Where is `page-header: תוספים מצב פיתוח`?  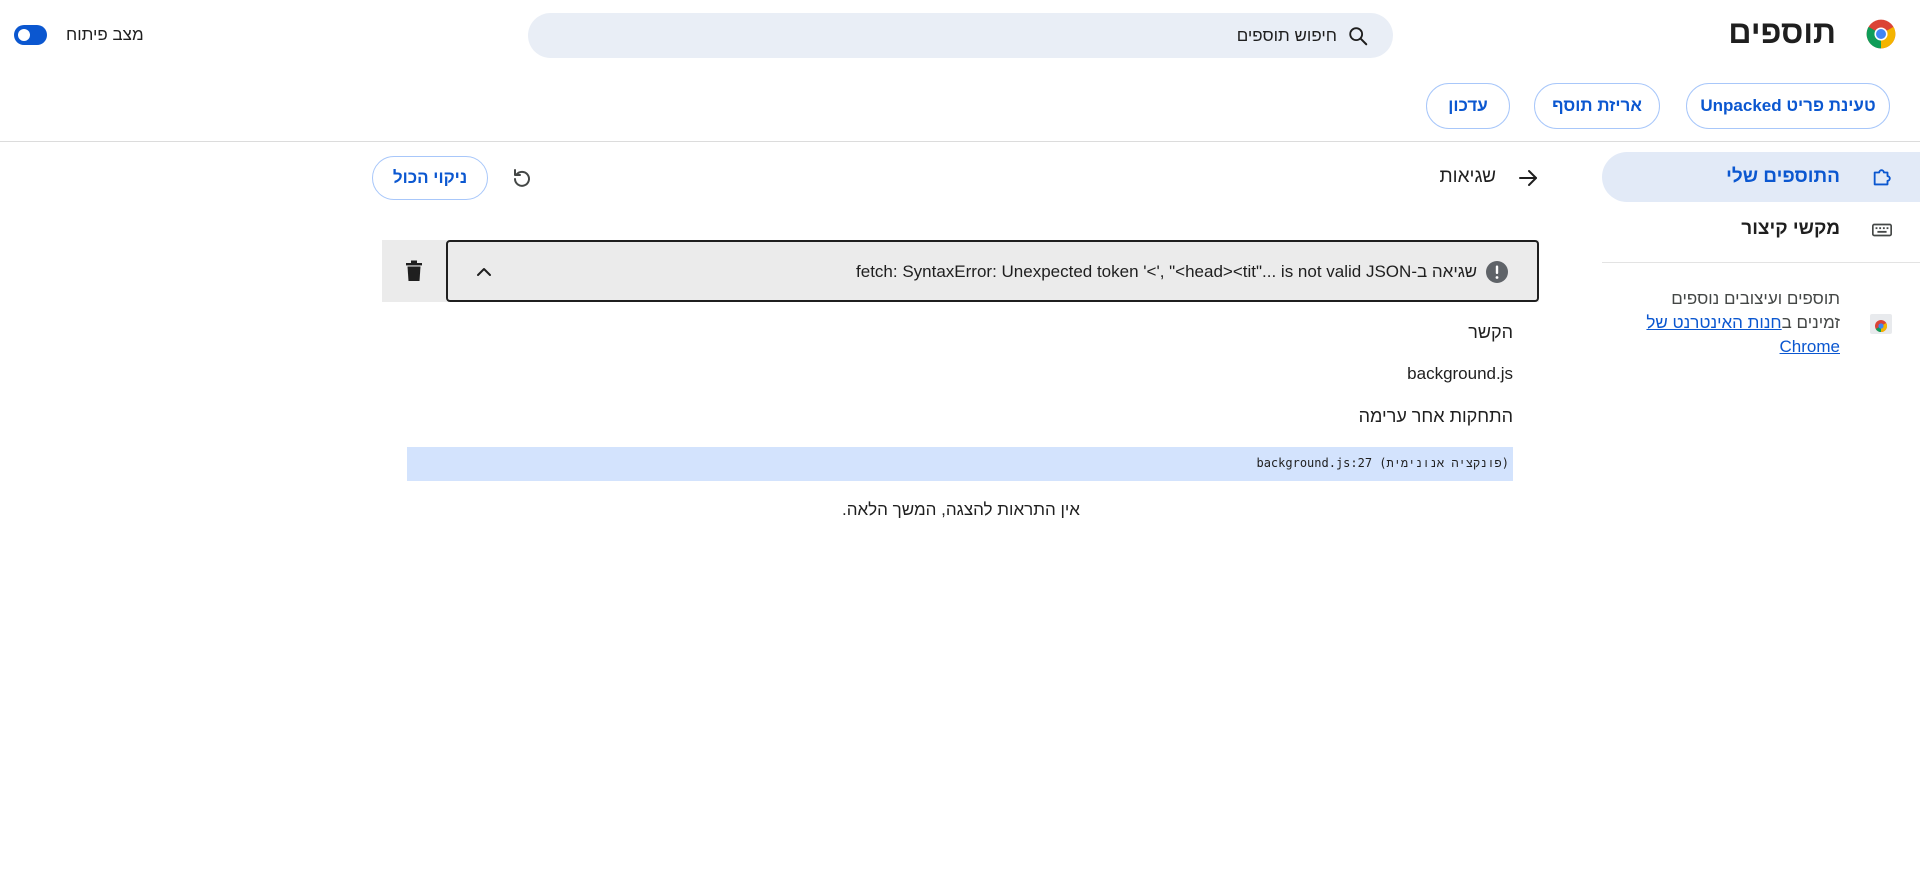 page-header: תוספים מצב פיתוח is located at coordinates (960, 35).